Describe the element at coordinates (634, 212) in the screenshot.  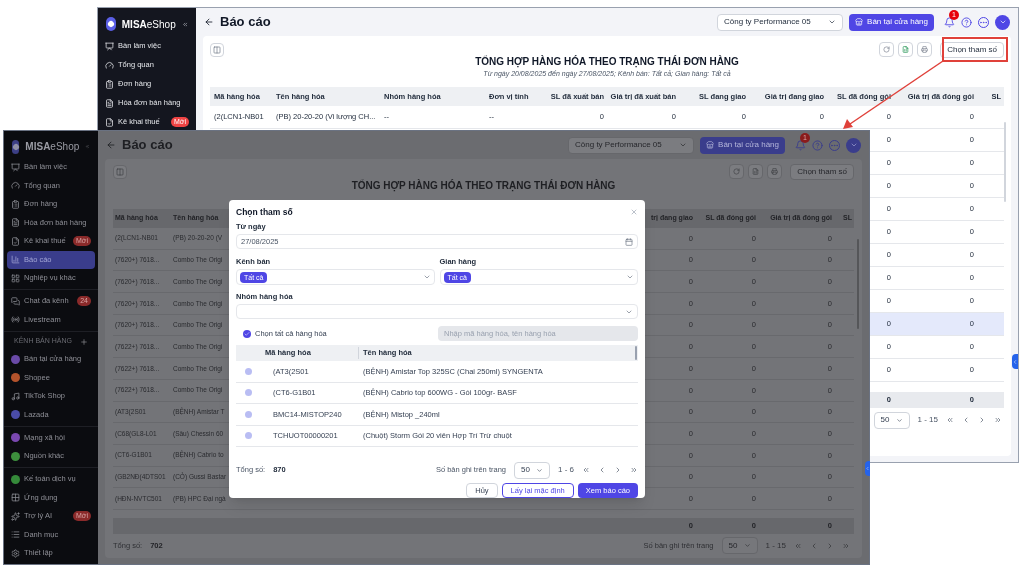
I see `close-icon` at that location.